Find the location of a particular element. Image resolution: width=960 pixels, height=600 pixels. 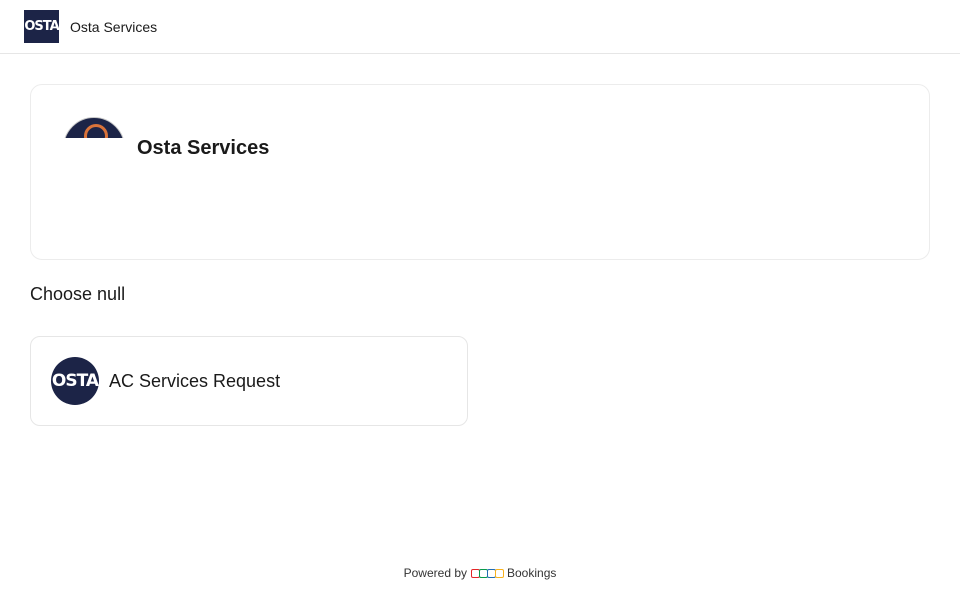

service-name: AC Services Request is located at coordinates (195, 380).